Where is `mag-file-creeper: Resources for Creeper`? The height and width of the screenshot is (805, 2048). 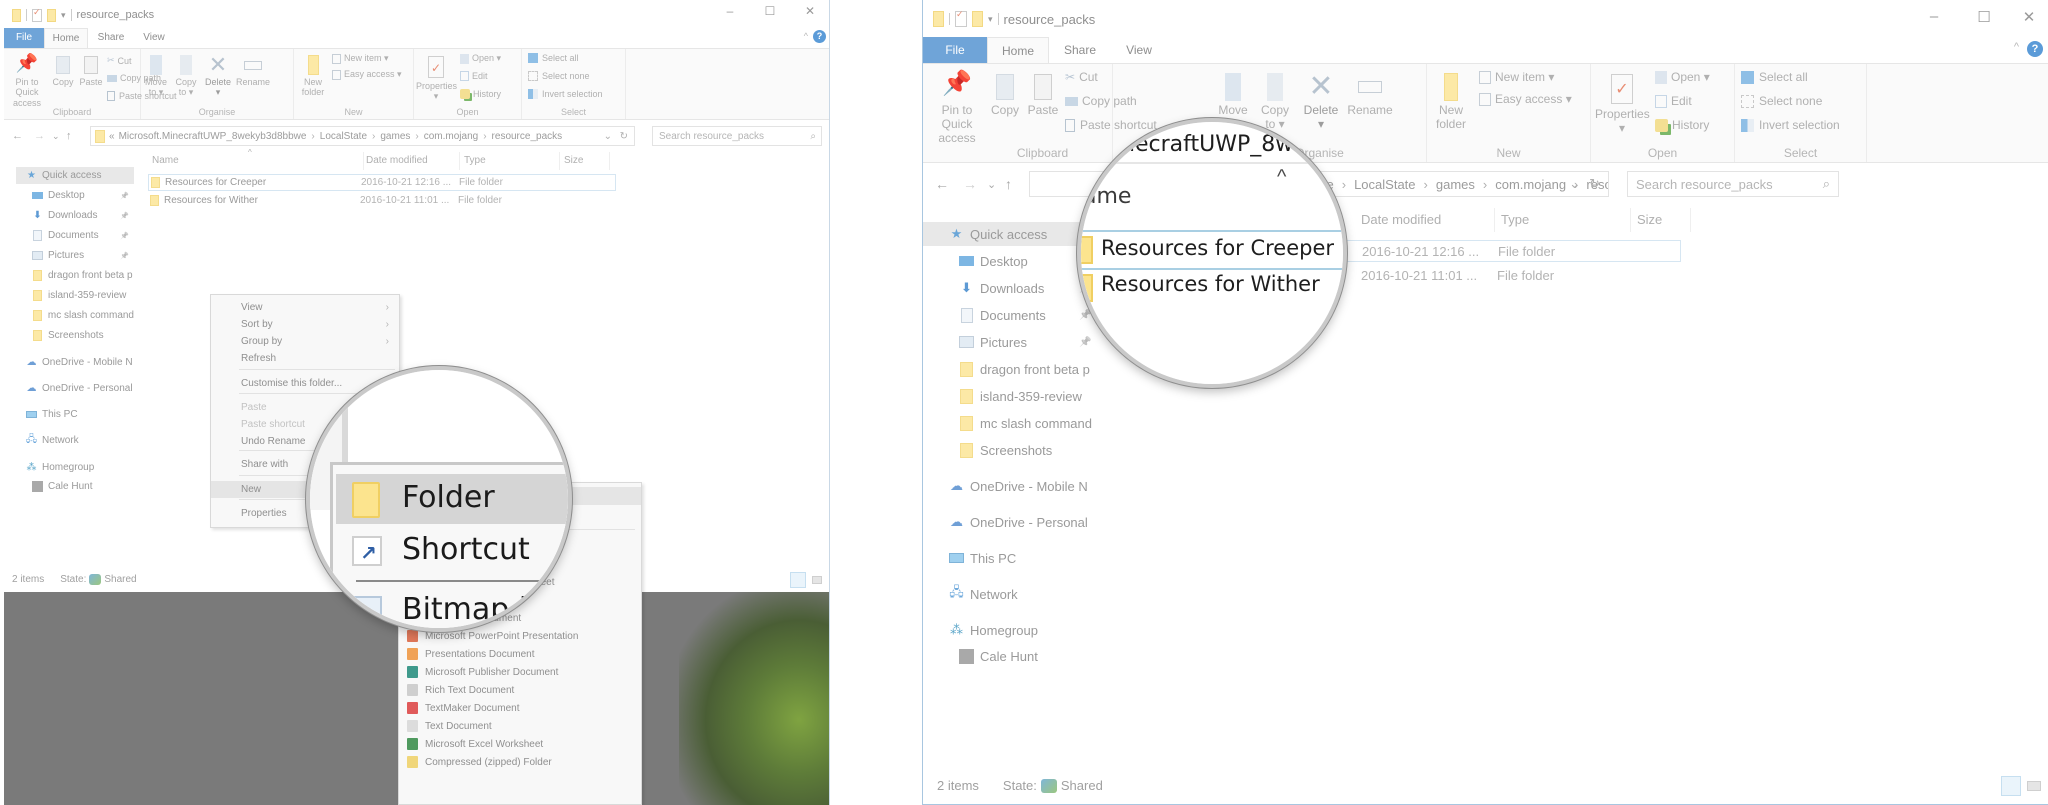 mag-file-creeper: Resources for Creeper is located at coordinates (1217, 248).